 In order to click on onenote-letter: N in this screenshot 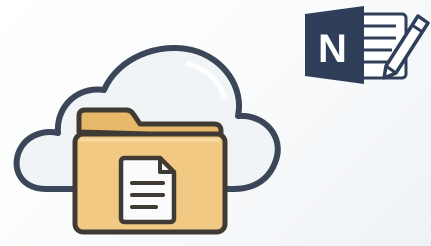, I will do `click(332, 49)`.